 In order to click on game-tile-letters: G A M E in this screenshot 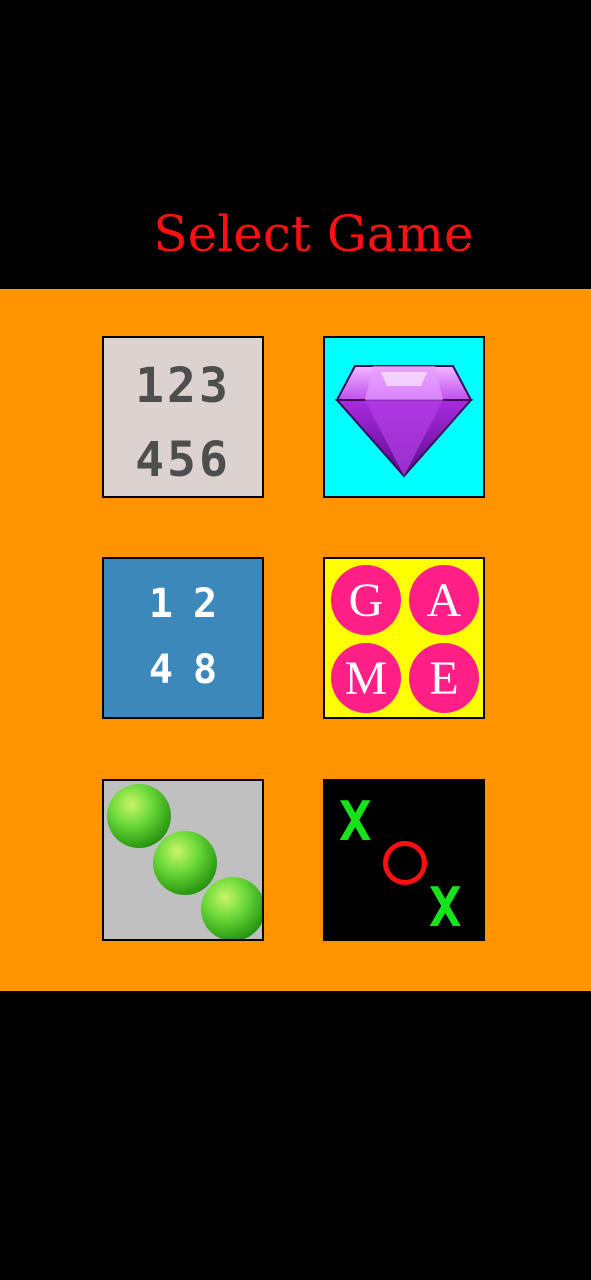, I will do `click(404, 638)`.